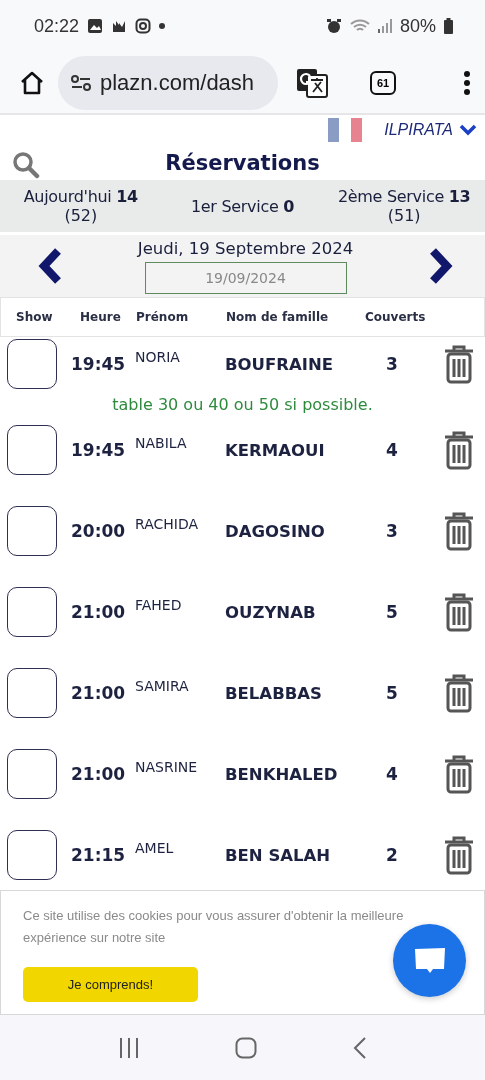 The height and width of the screenshot is (1080, 485). Describe the element at coordinates (273, 693) in the screenshot. I see `last-name: BELABBAS` at that location.